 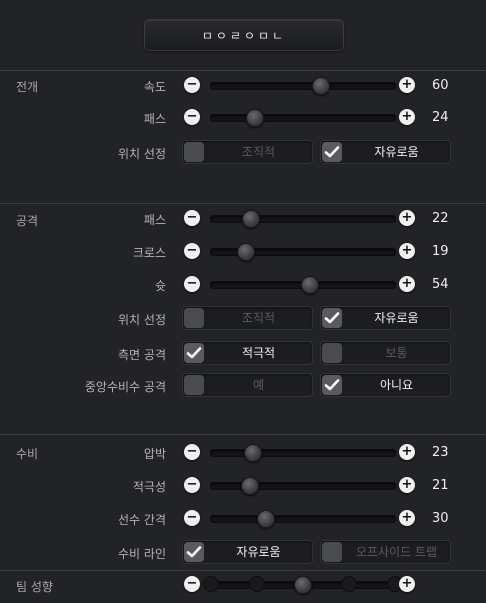 What do you see at coordinates (303, 486) in the screenshot?
I see `aggression-slider` at bounding box center [303, 486].